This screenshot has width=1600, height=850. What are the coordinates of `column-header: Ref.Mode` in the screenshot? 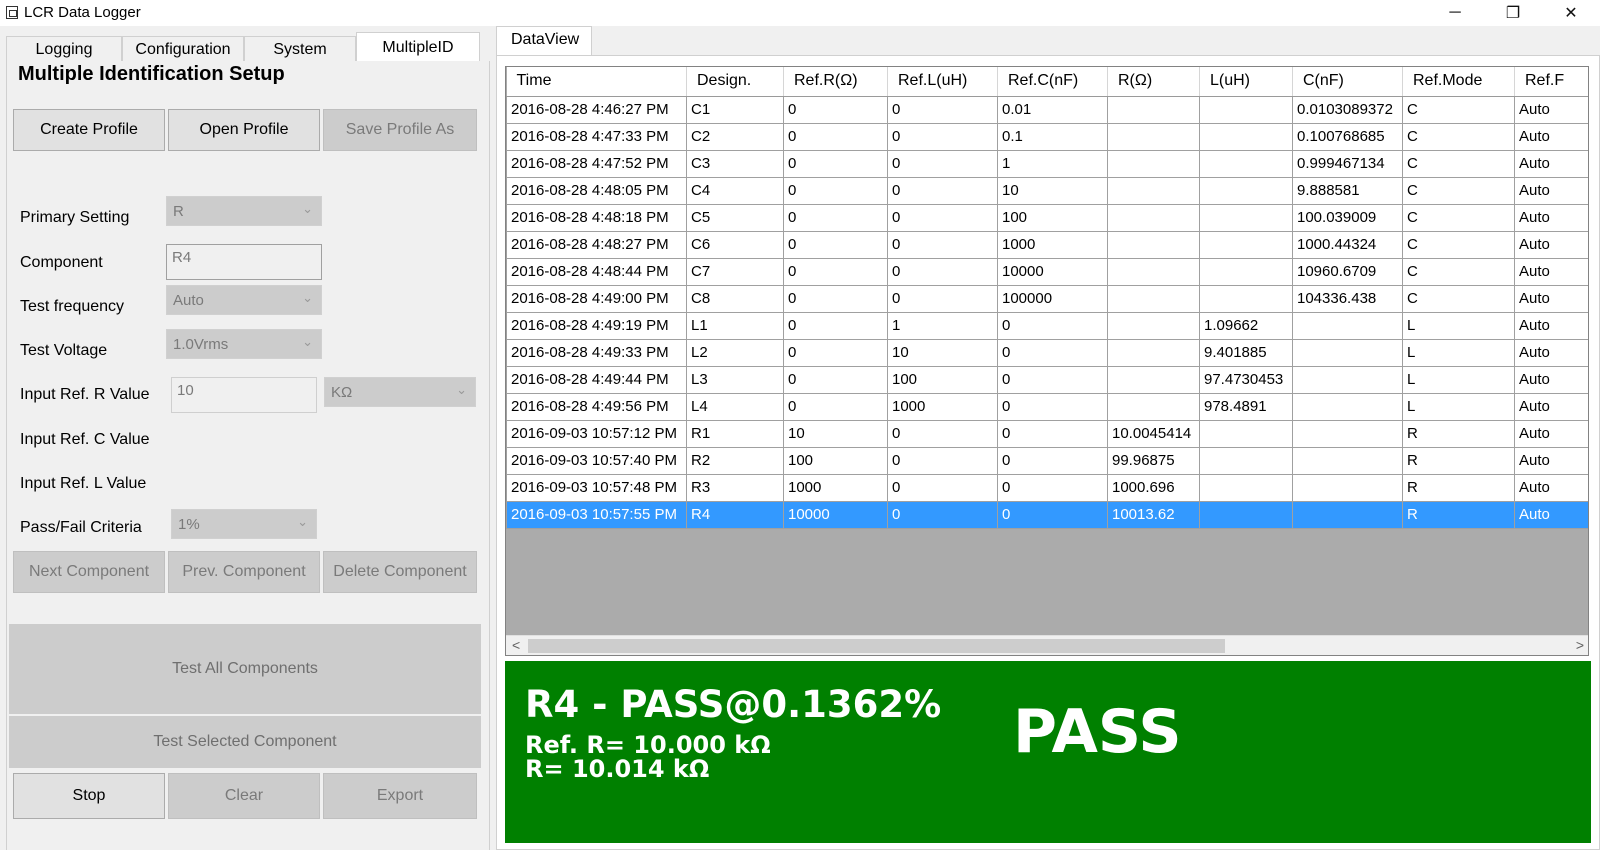 It's located at (1458, 82).